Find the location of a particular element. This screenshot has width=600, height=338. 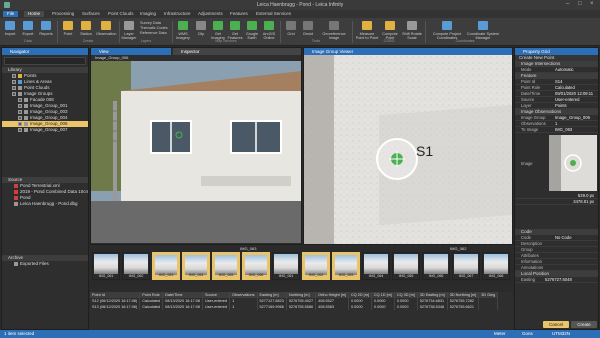

image-thumbnail: IMG_067 is located at coordinates (466, 266).